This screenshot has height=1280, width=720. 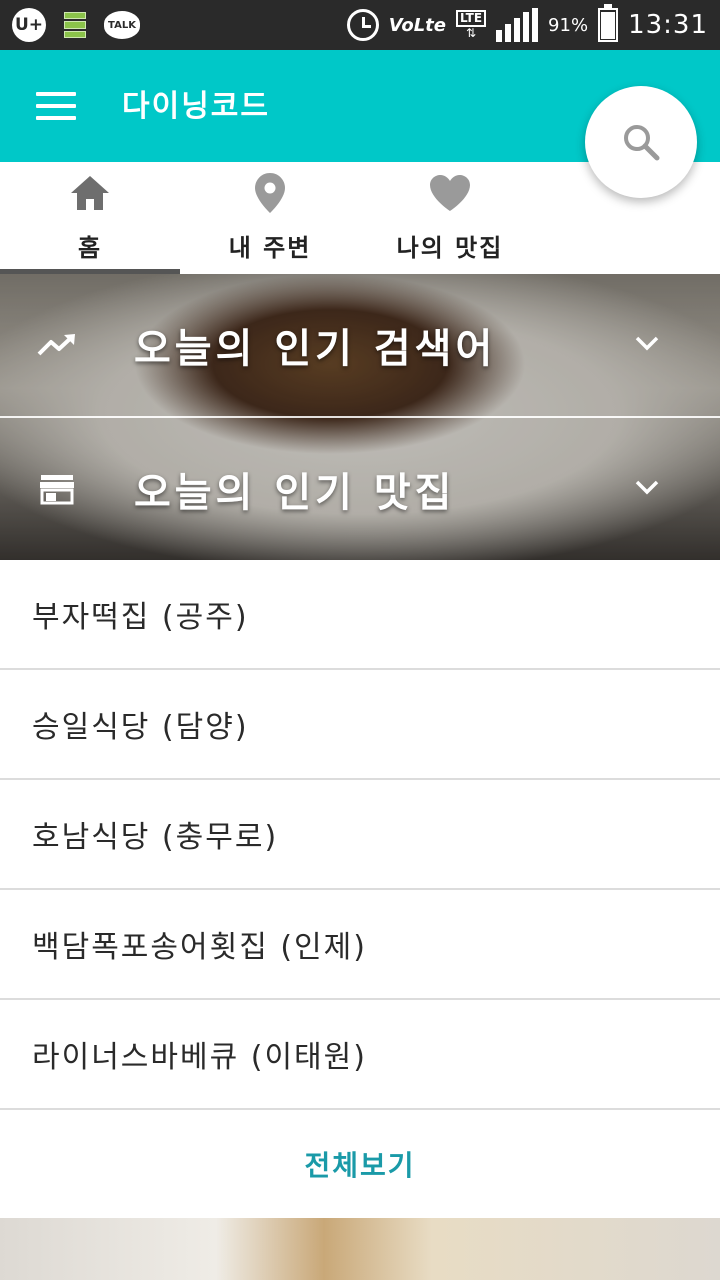 I want to click on battery-percent: 91%, so click(x=568, y=25).